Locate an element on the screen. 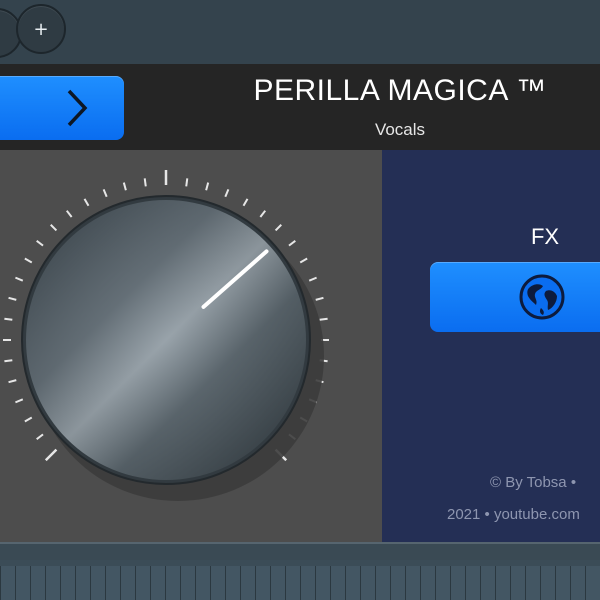 Image resolution: width=600 pixels, height=600 pixels. next-preset-button is located at coordinates (62, 108).